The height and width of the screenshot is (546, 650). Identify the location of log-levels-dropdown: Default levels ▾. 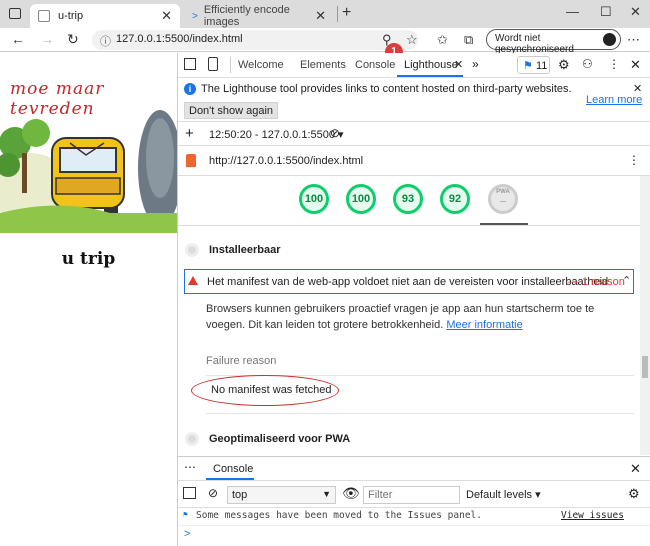
(503, 494).